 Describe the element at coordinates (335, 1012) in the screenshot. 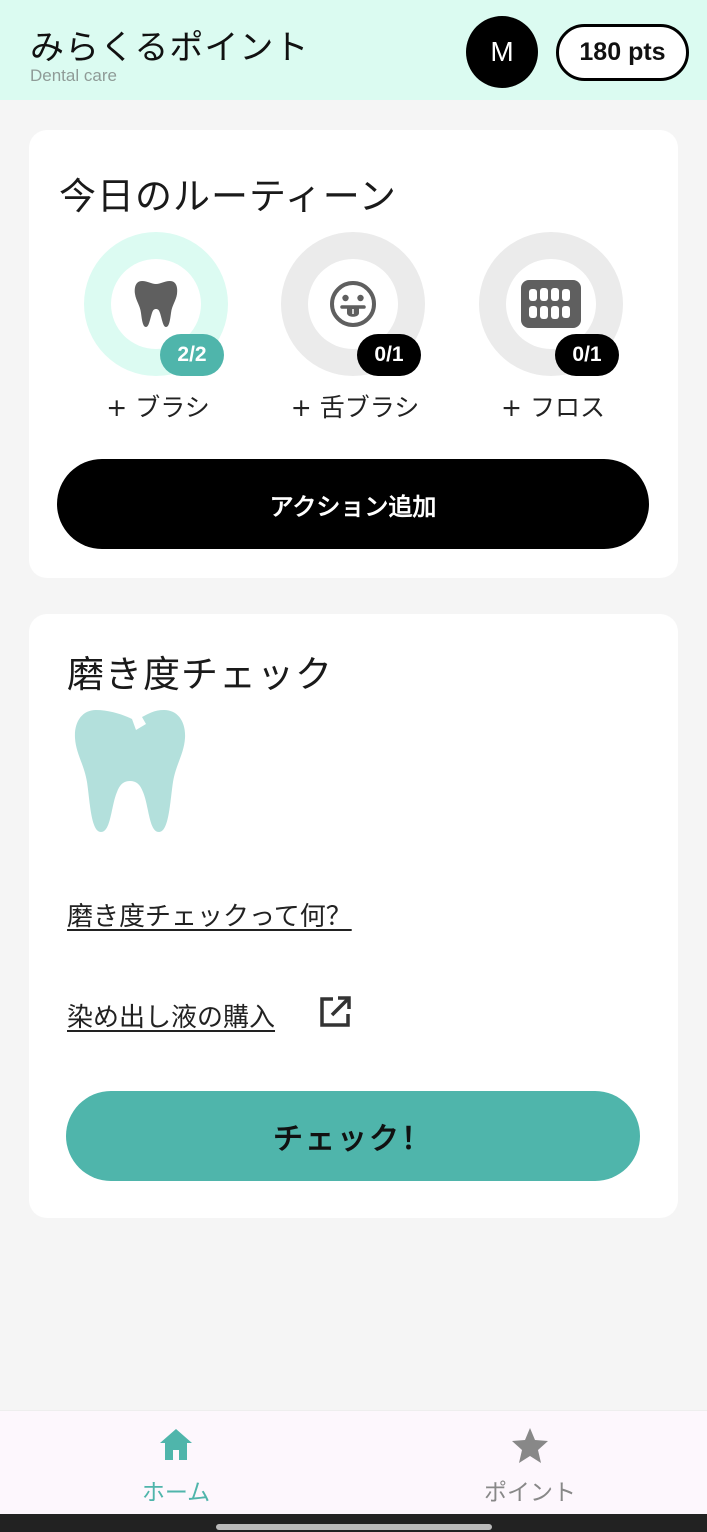

I see `external-link-icon` at that location.